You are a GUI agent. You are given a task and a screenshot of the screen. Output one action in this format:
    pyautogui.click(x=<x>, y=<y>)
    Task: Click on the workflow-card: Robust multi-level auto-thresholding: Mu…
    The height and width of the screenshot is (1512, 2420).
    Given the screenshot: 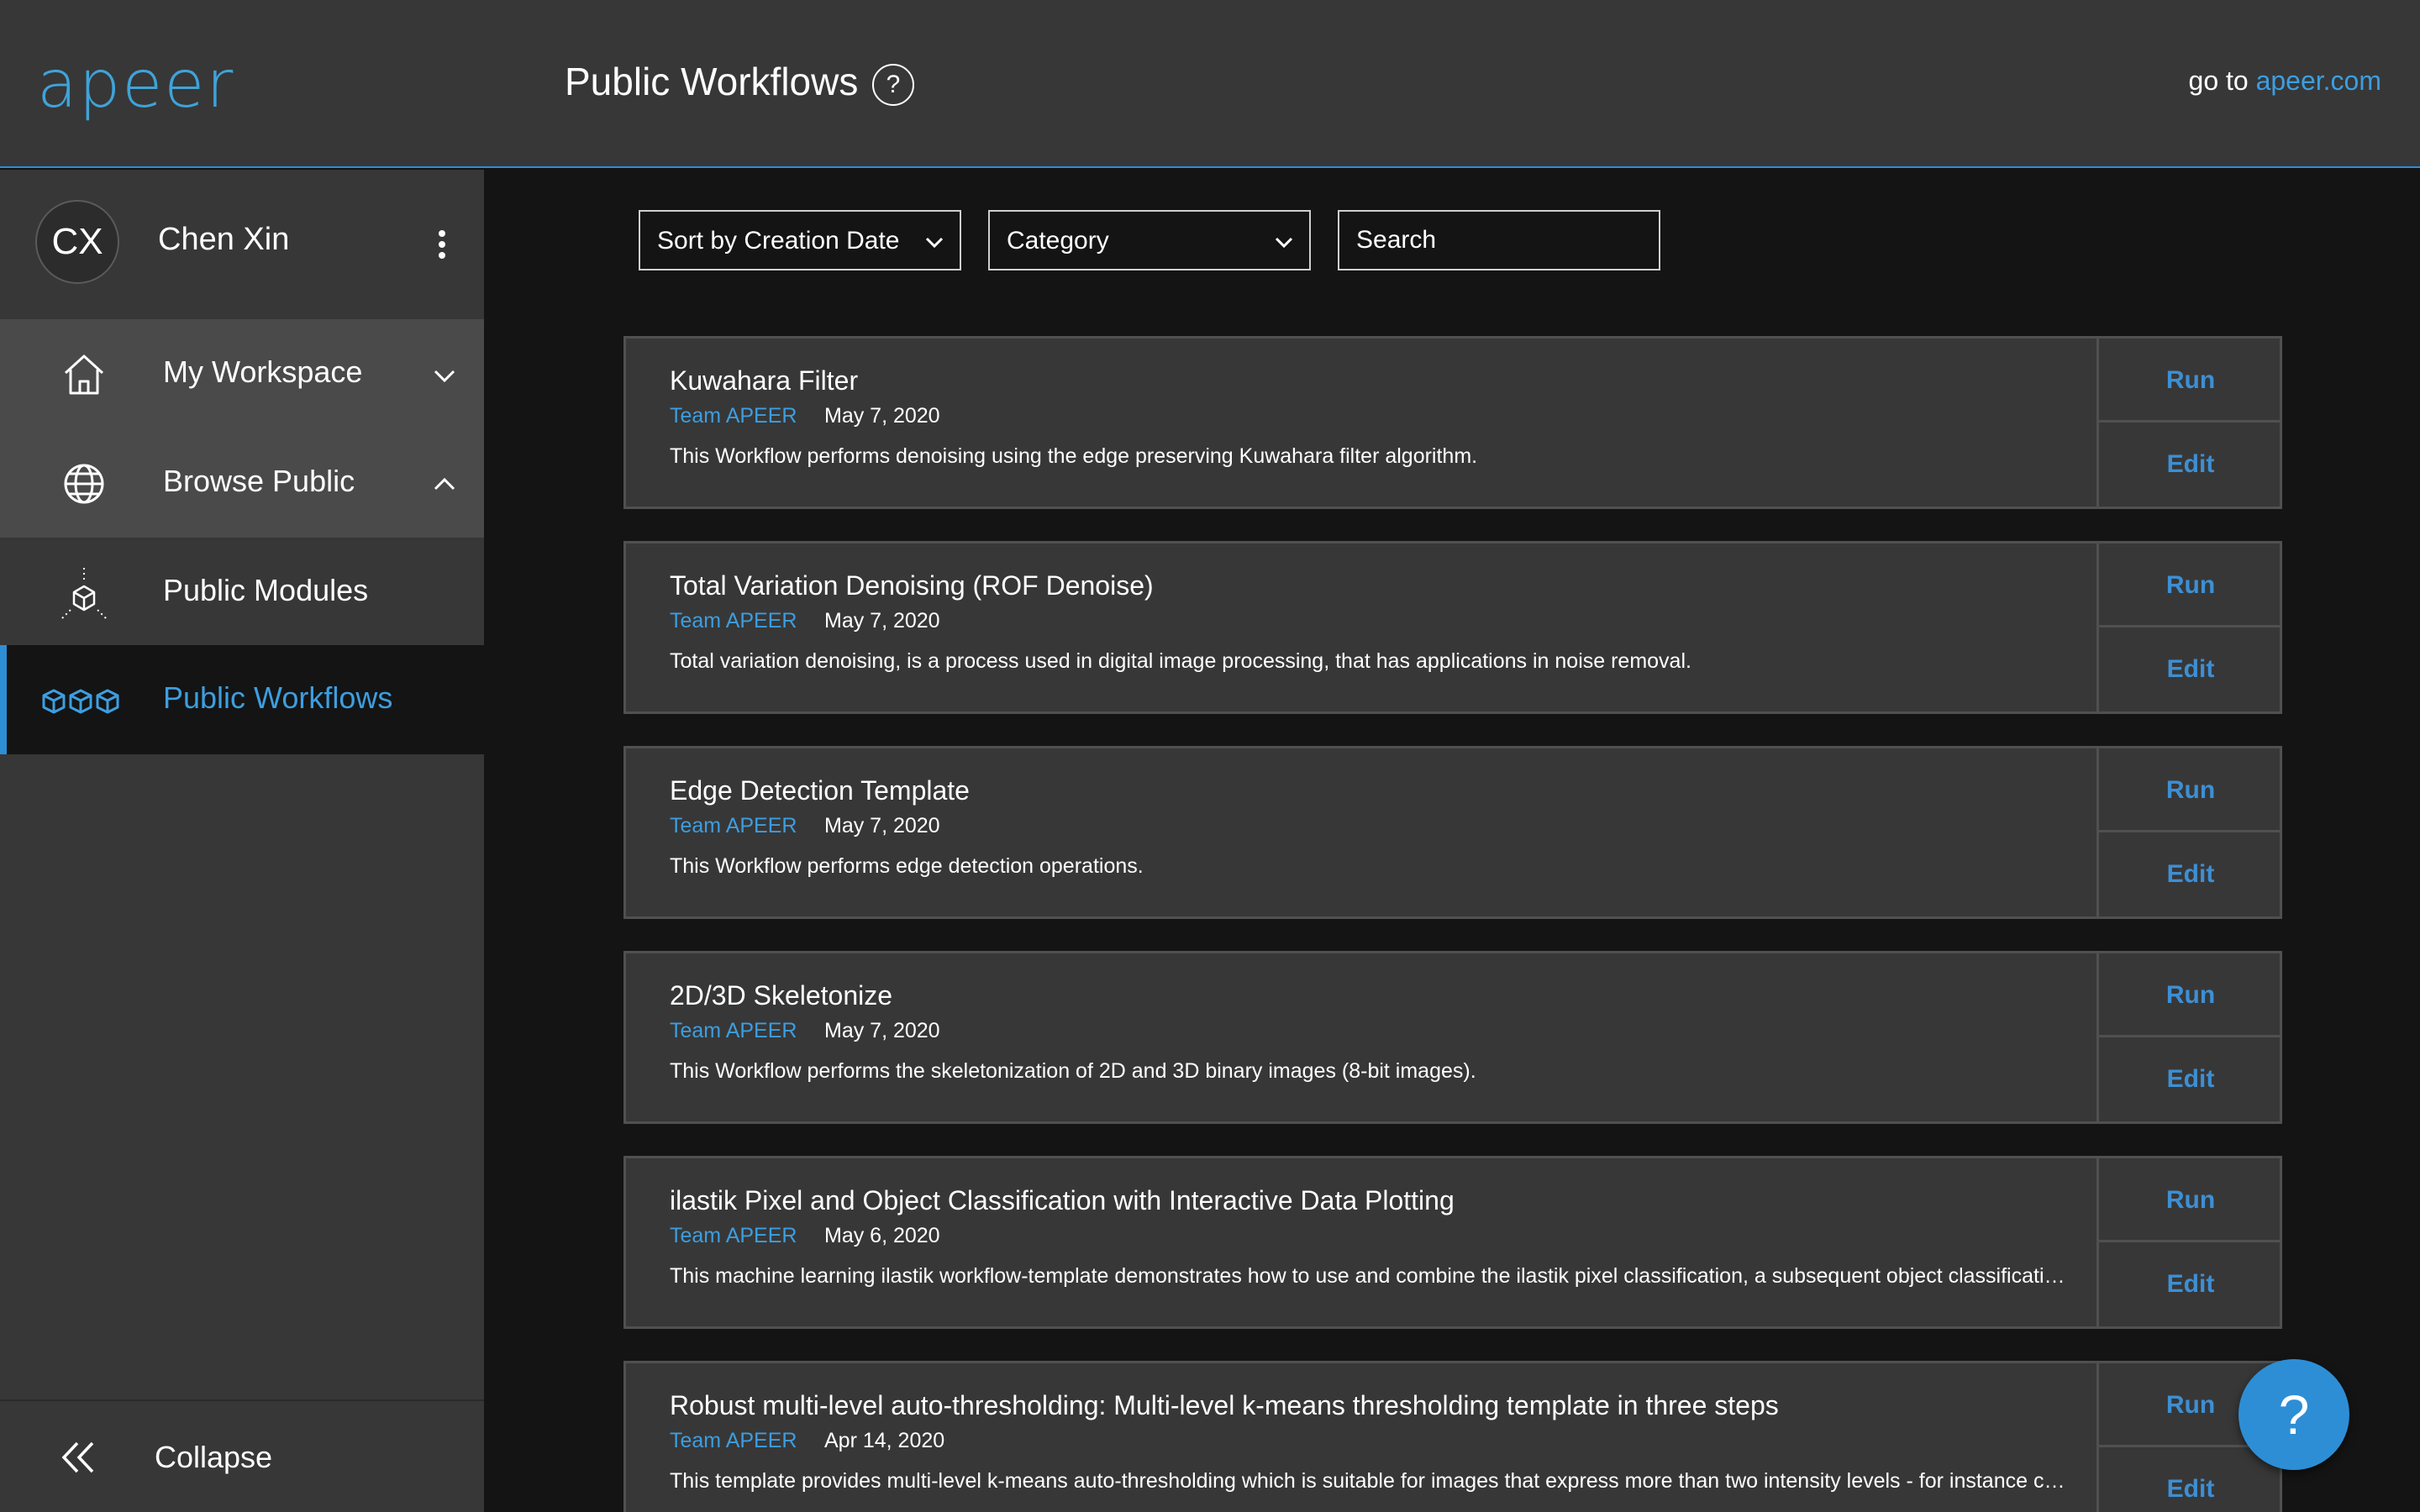 What is the action you would take?
    pyautogui.click(x=1452, y=1436)
    